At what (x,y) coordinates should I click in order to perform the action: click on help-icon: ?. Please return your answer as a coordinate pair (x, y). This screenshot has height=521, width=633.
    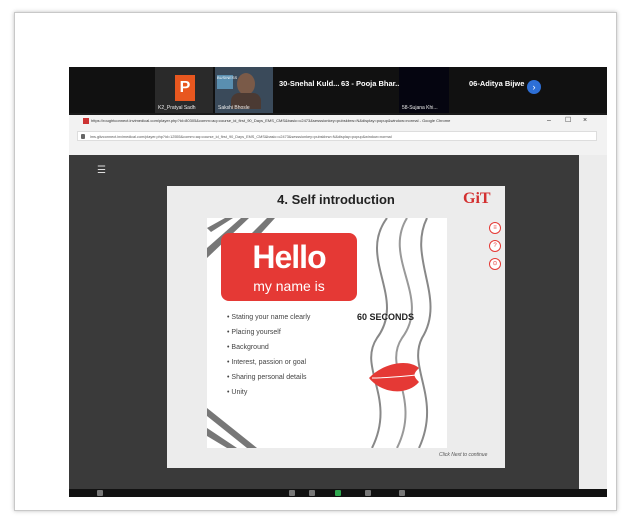
    Looking at the image, I should click on (495, 246).